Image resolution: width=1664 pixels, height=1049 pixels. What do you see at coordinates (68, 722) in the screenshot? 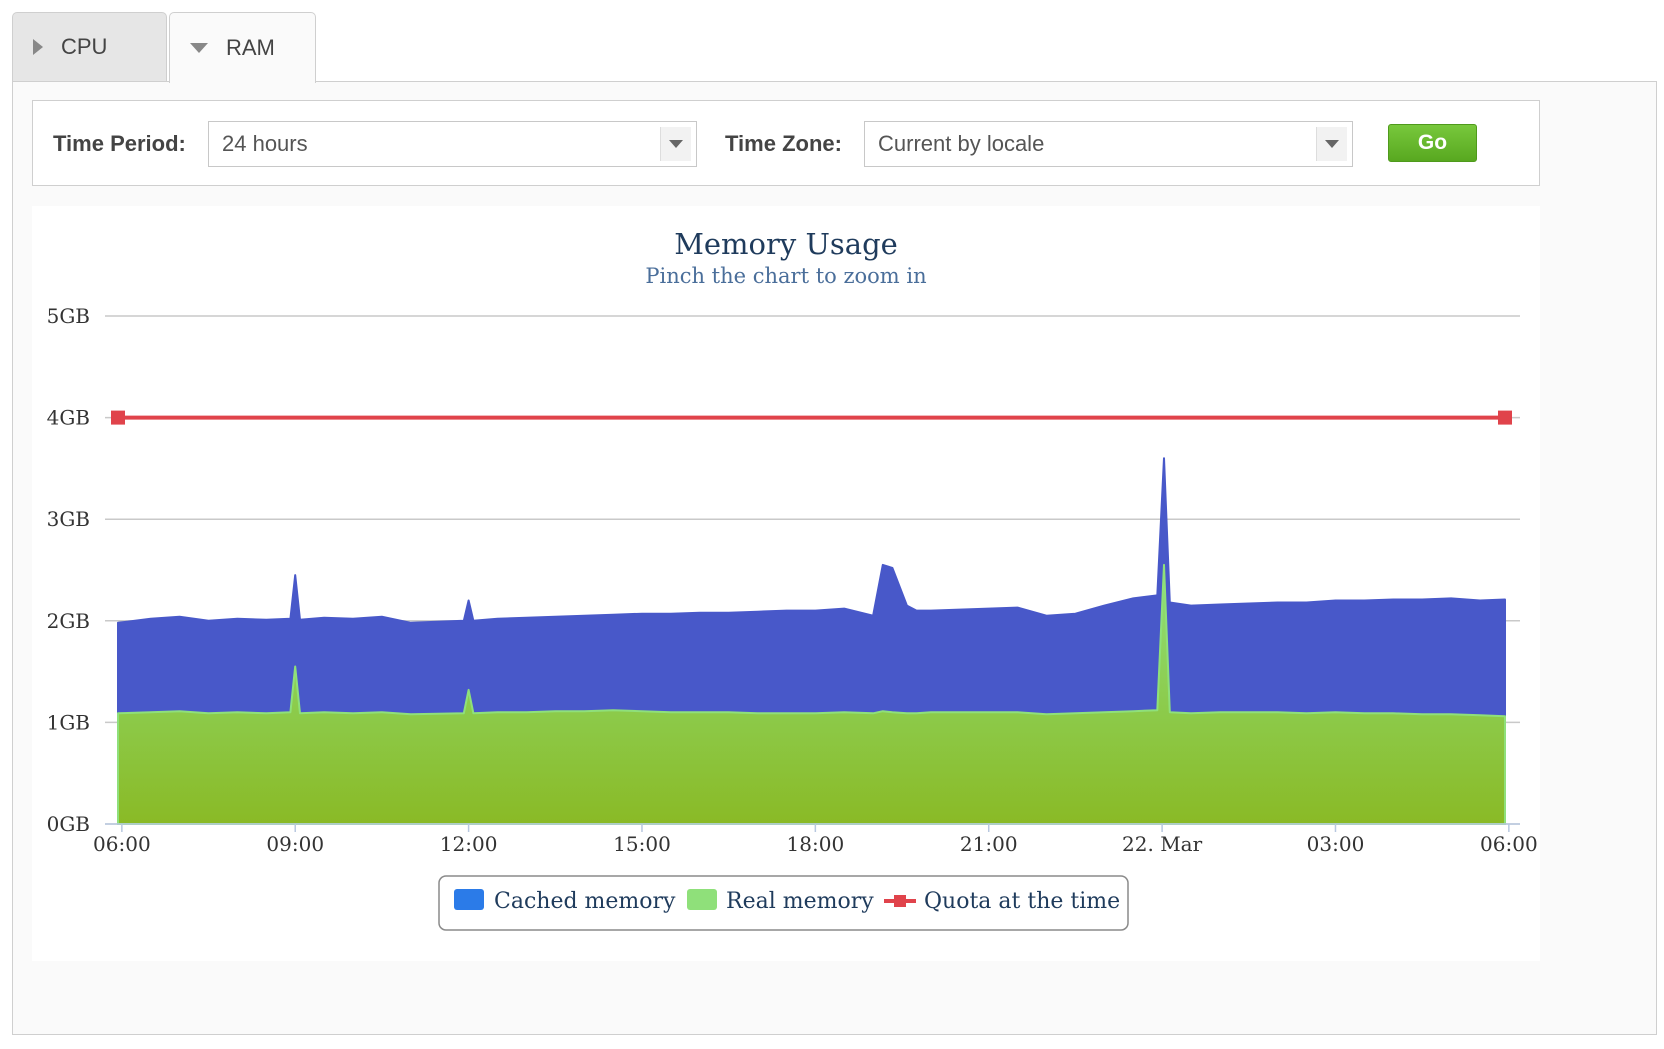
I see `y-tick-label: 1GB` at bounding box center [68, 722].